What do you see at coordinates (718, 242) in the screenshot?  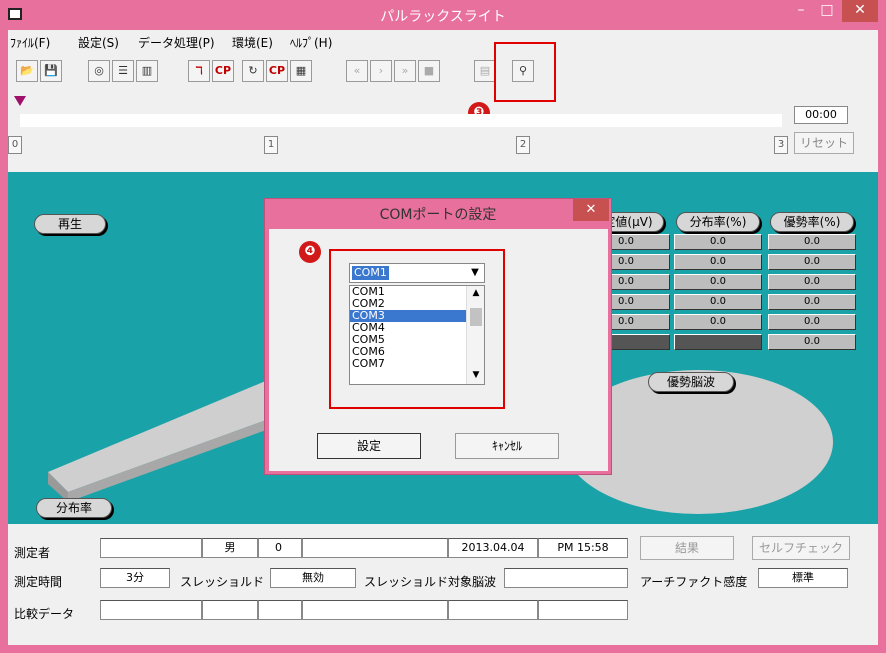 I see `cell-r0c1: 0.0` at bounding box center [718, 242].